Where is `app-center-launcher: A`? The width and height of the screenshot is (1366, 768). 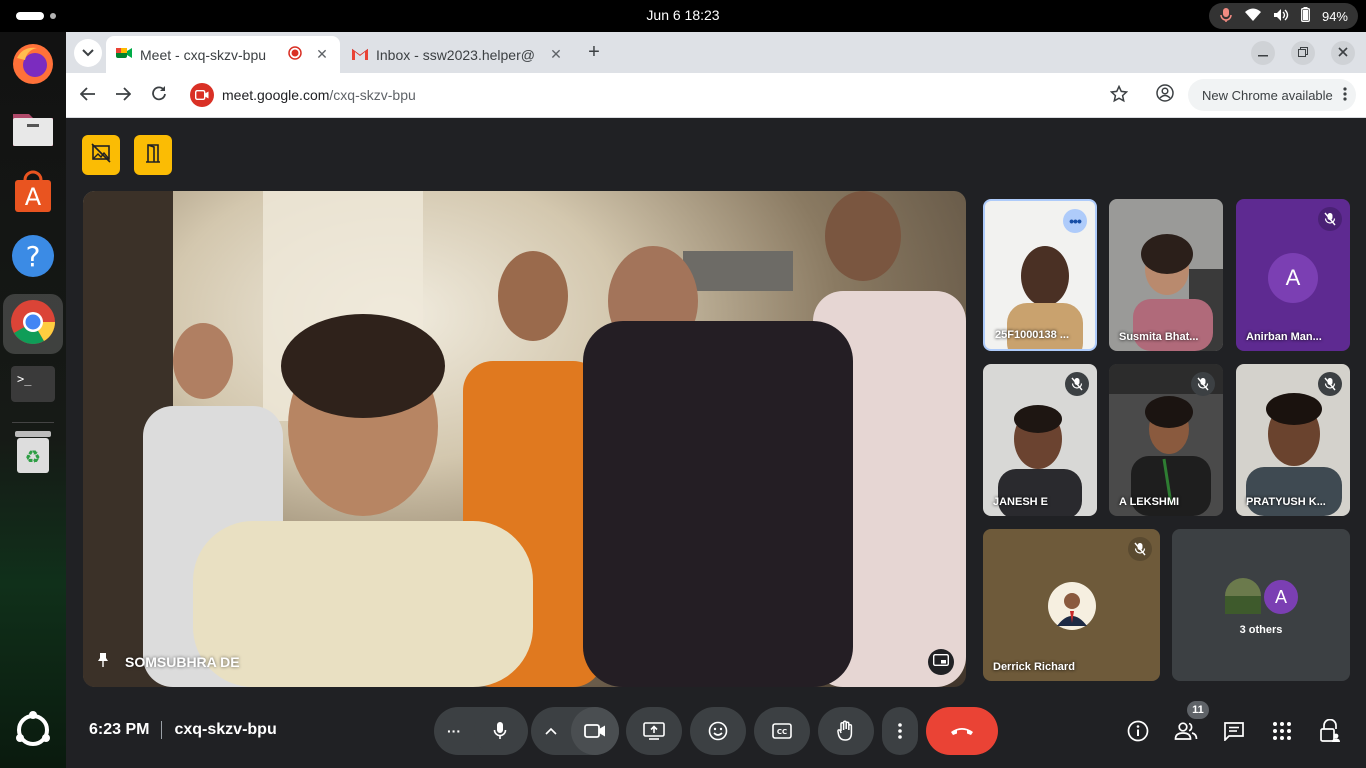
app-center-launcher: A is located at coordinates (33, 194).